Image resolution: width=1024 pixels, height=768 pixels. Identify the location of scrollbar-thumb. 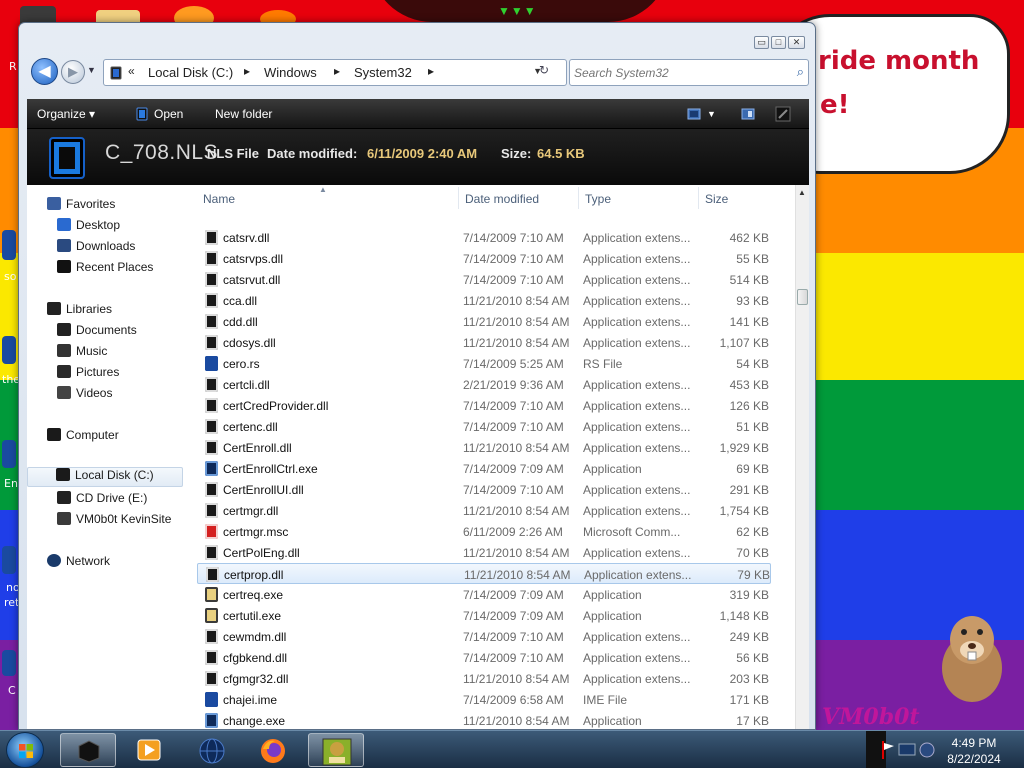
(802, 297).